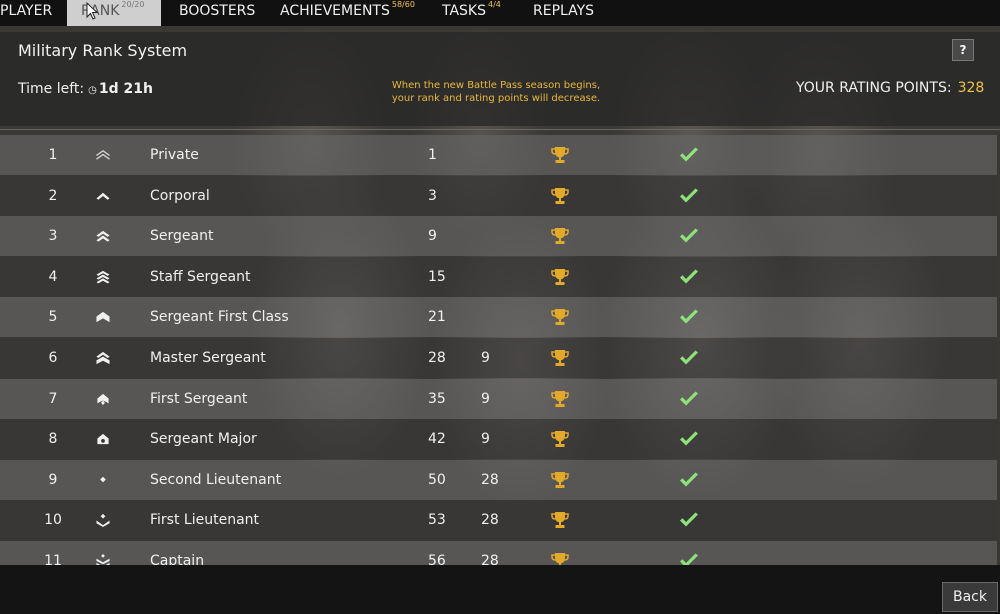  What do you see at coordinates (219, 317) in the screenshot?
I see `rank-name: Sergeant First Class` at bounding box center [219, 317].